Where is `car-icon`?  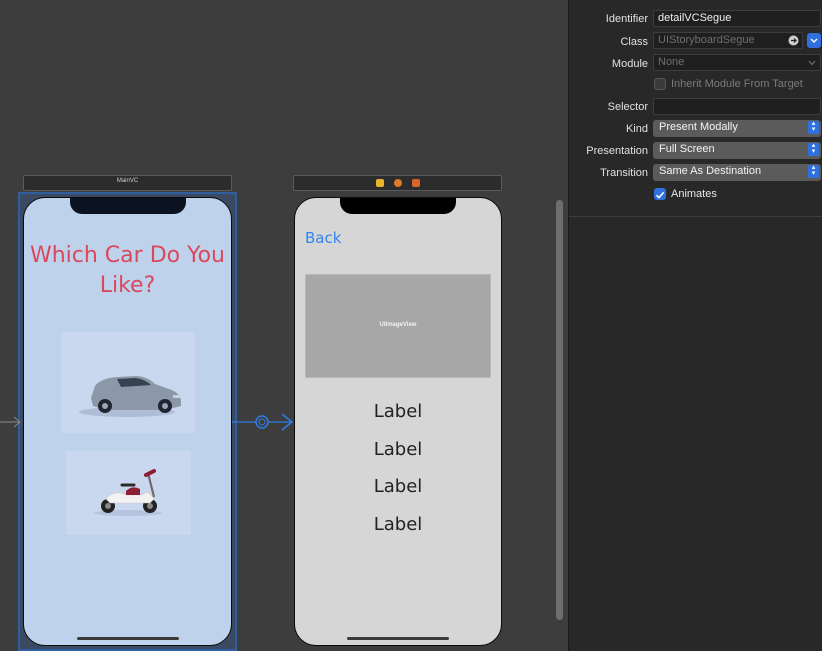
car-icon is located at coordinates (130, 396).